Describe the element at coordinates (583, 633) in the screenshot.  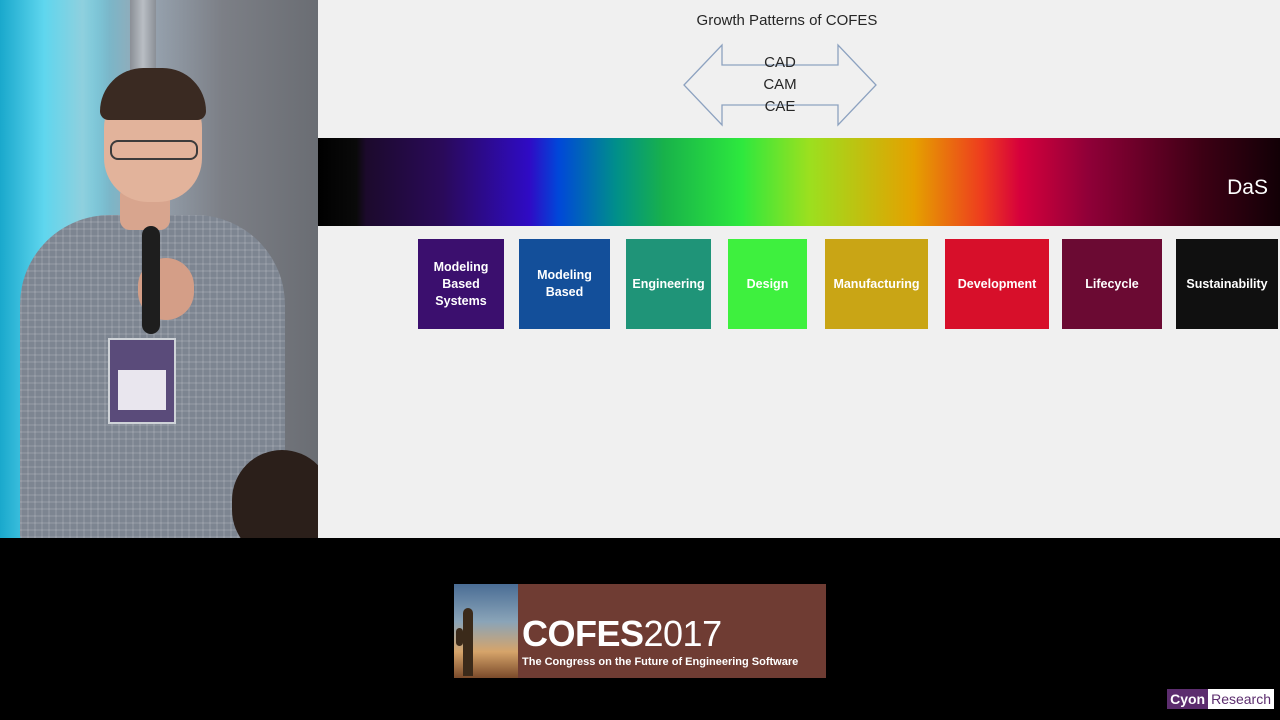
I see `banner-title-main: COFES` at that location.